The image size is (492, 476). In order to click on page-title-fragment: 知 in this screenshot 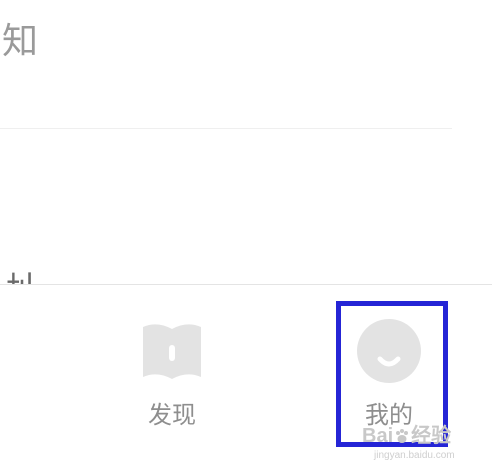, I will do `click(20, 41)`.